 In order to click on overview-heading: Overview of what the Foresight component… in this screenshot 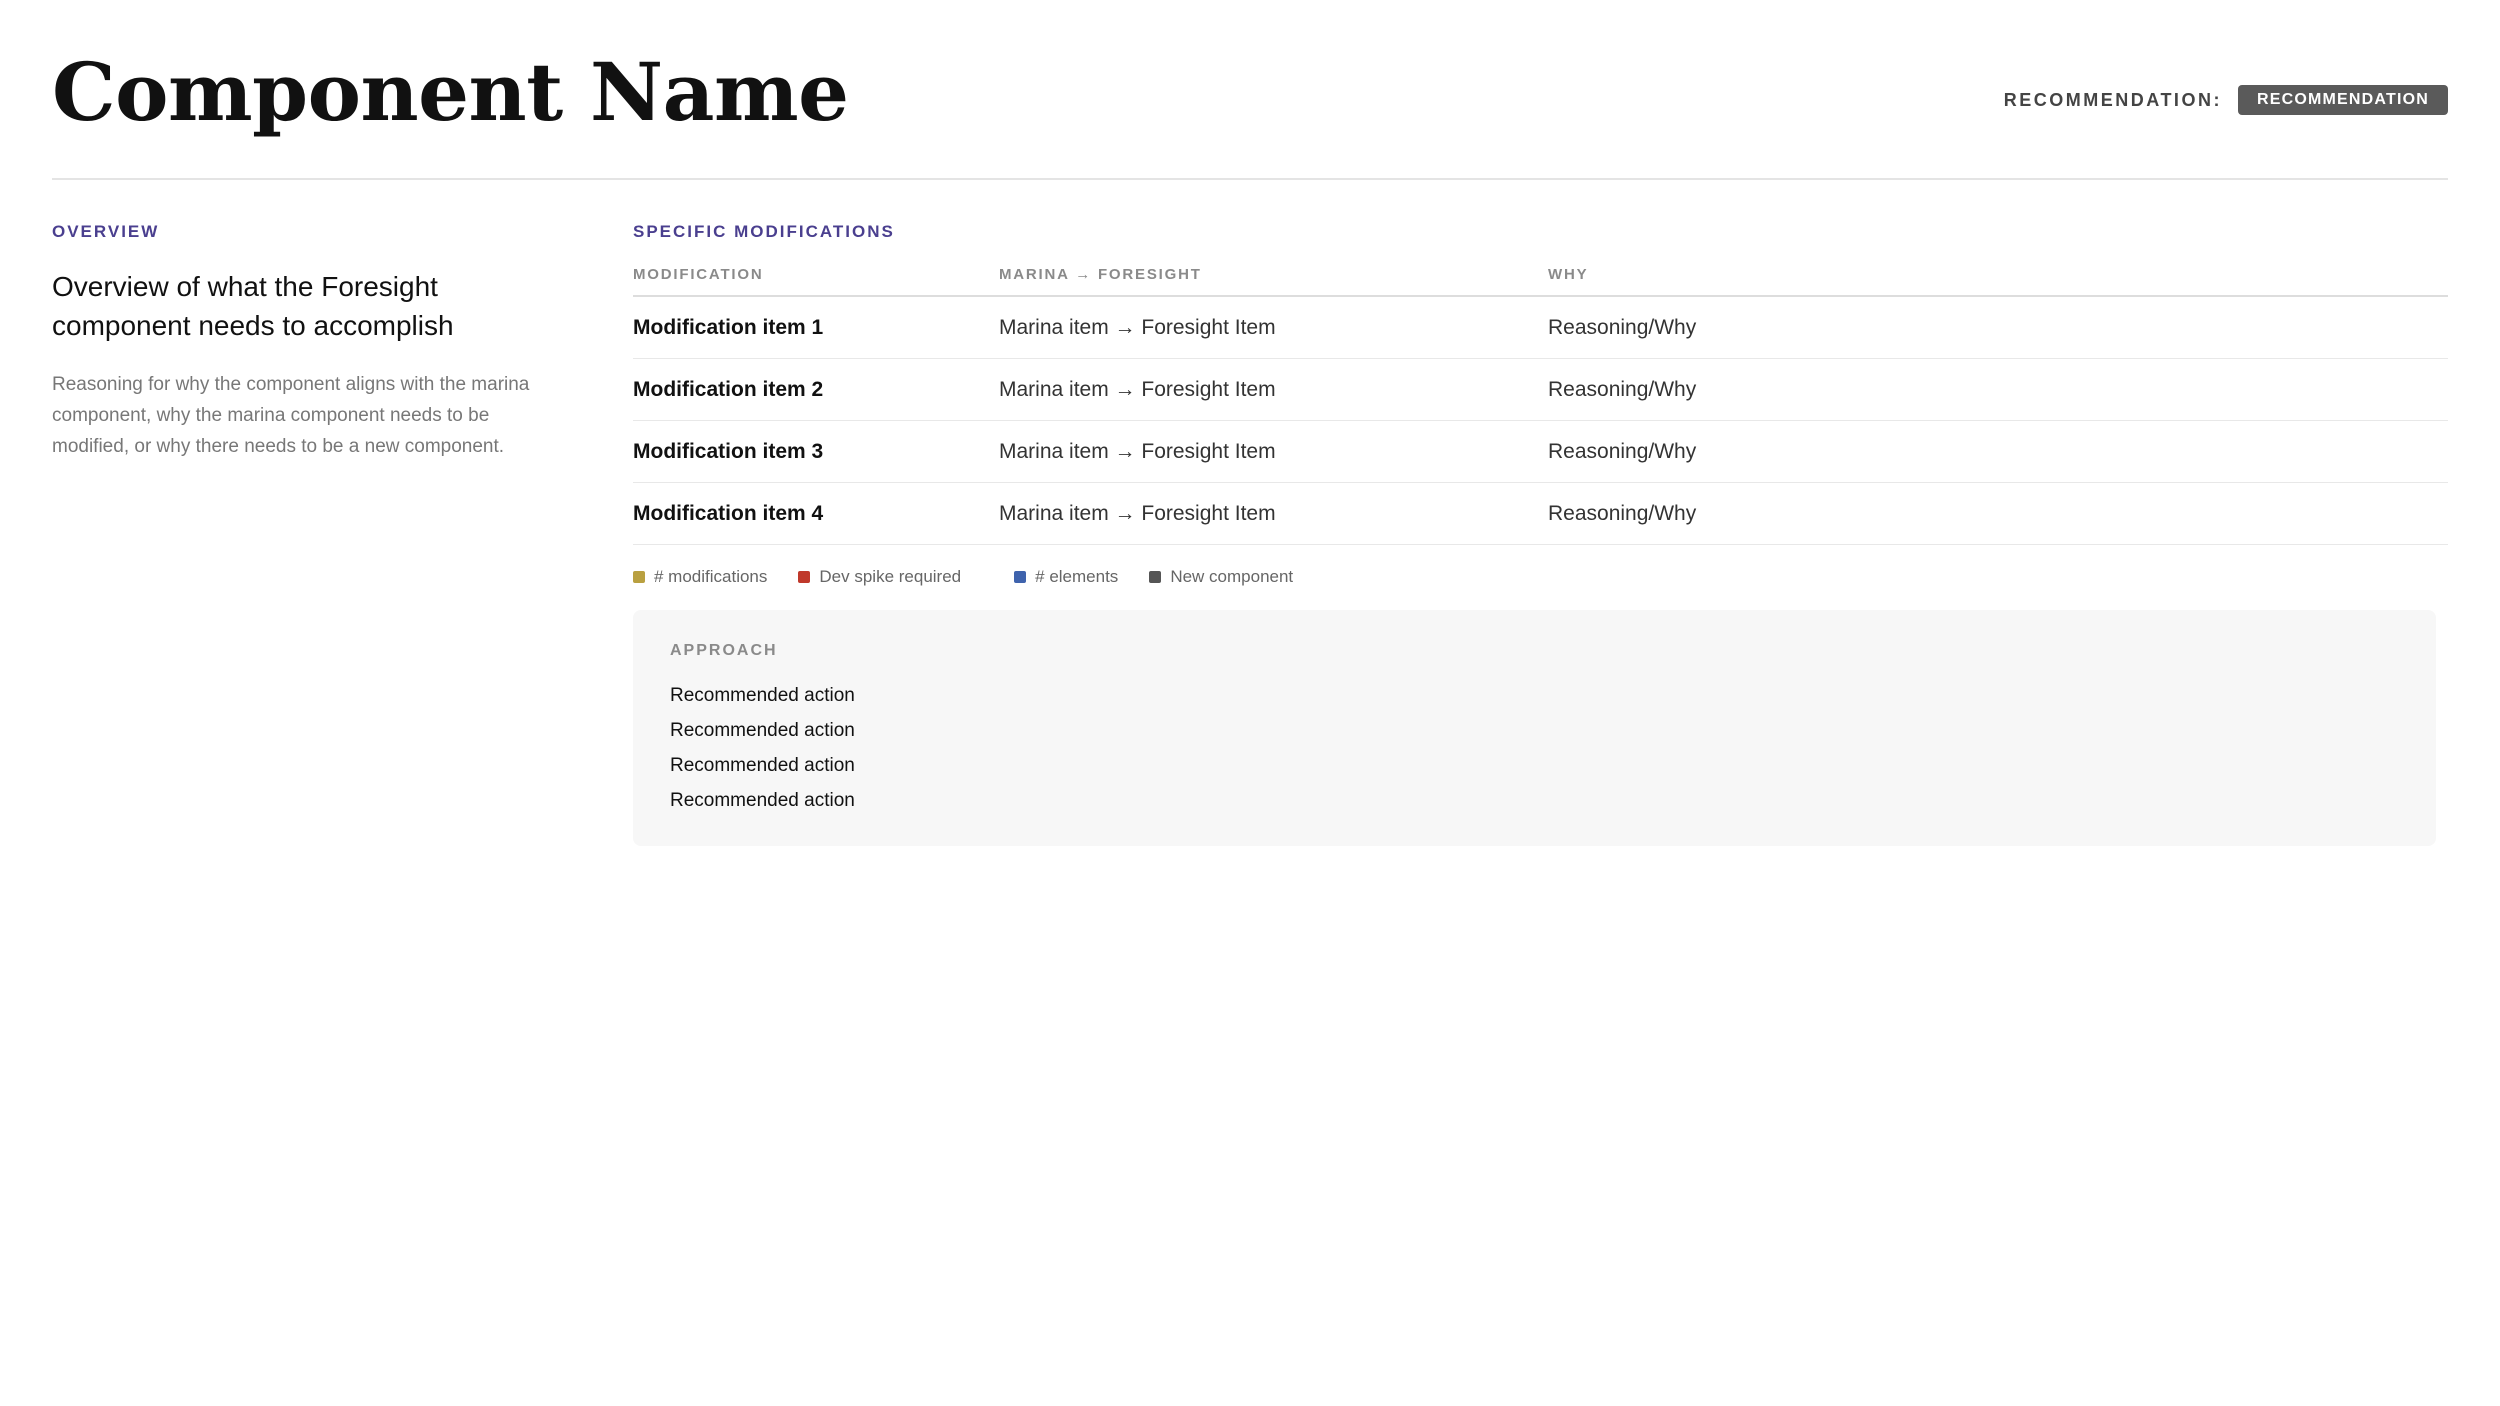, I will do `click(253, 306)`.